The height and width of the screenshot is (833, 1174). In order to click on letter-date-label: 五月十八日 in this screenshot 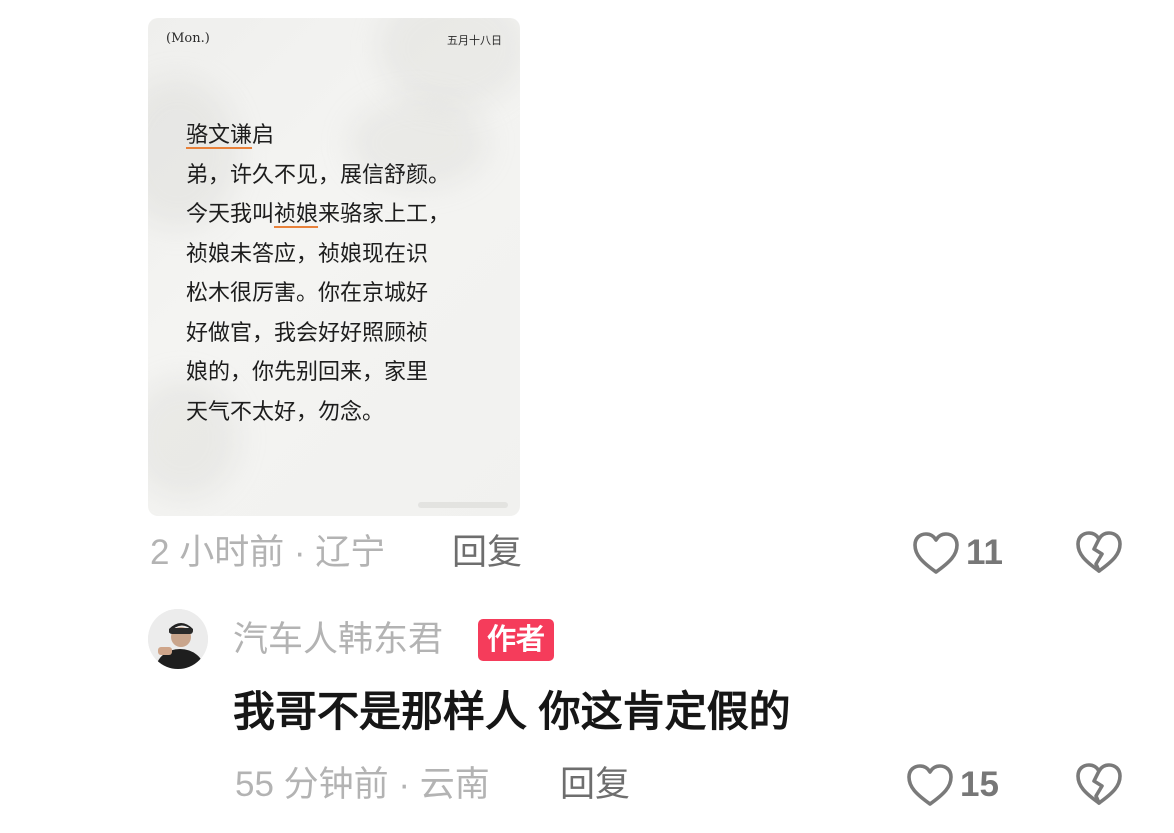, I will do `click(474, 40)`.